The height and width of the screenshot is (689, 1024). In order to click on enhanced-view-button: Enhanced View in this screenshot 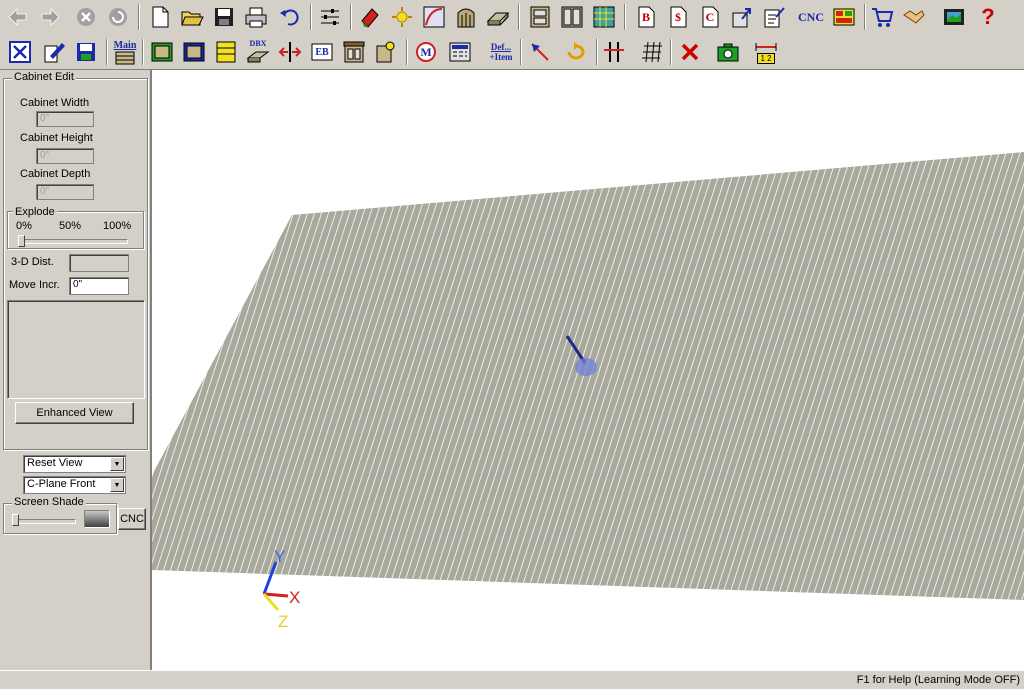, I will do `click(74, 413)`.